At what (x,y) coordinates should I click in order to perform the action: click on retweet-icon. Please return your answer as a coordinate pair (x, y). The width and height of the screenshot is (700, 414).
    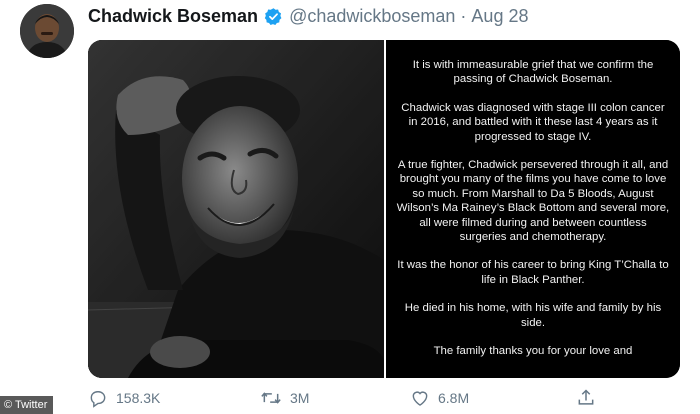
    Looking at the image, I should click on (275, 398).